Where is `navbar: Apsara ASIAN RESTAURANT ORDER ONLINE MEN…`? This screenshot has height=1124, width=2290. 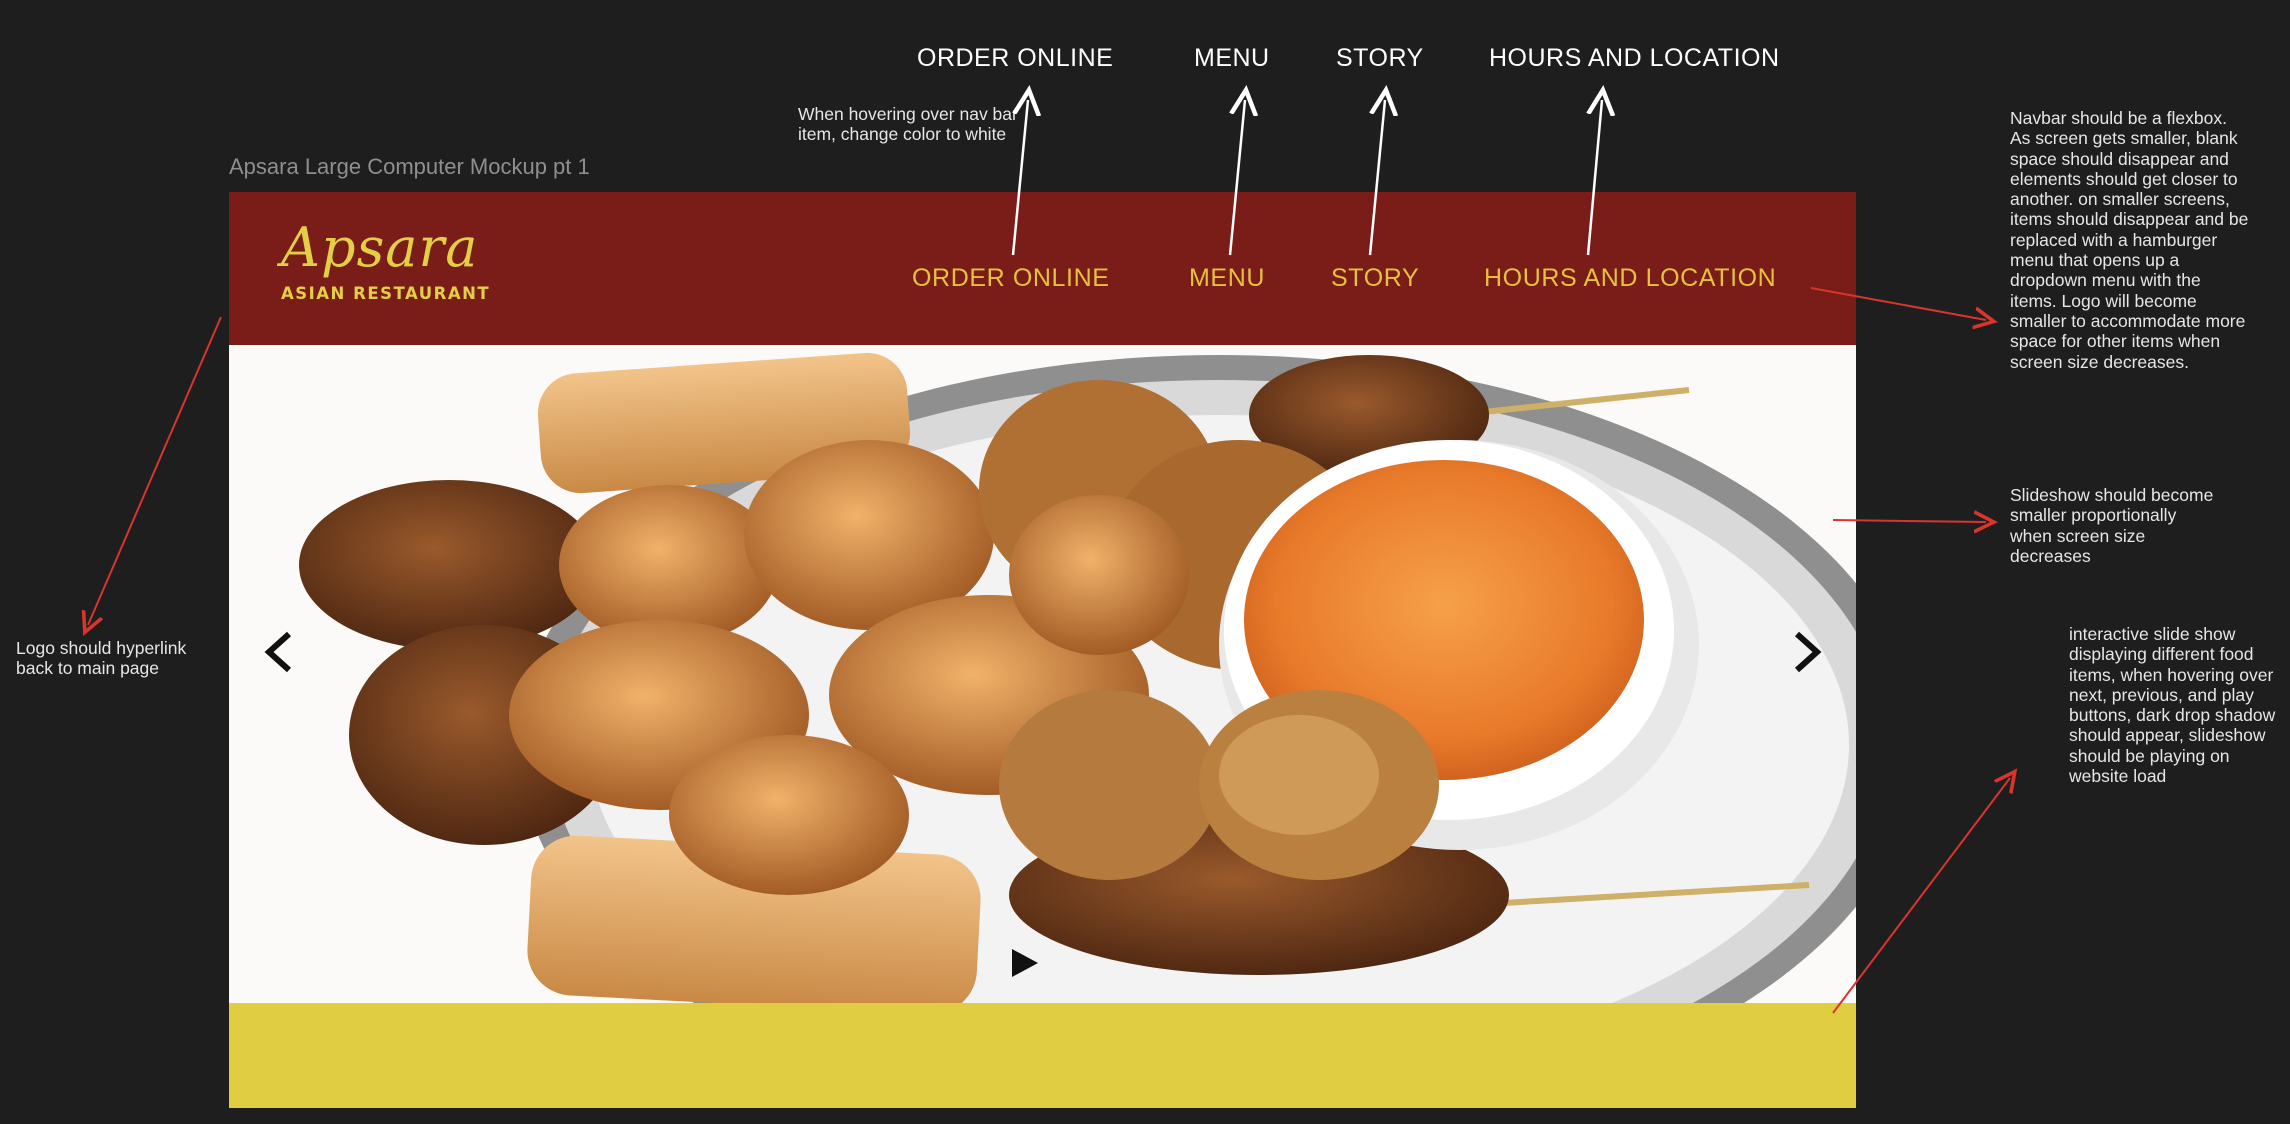 navbar: Apsara ASIAN RESTAURANT ORDER ONLINE MEN… is located at coordinates (1042, 268).